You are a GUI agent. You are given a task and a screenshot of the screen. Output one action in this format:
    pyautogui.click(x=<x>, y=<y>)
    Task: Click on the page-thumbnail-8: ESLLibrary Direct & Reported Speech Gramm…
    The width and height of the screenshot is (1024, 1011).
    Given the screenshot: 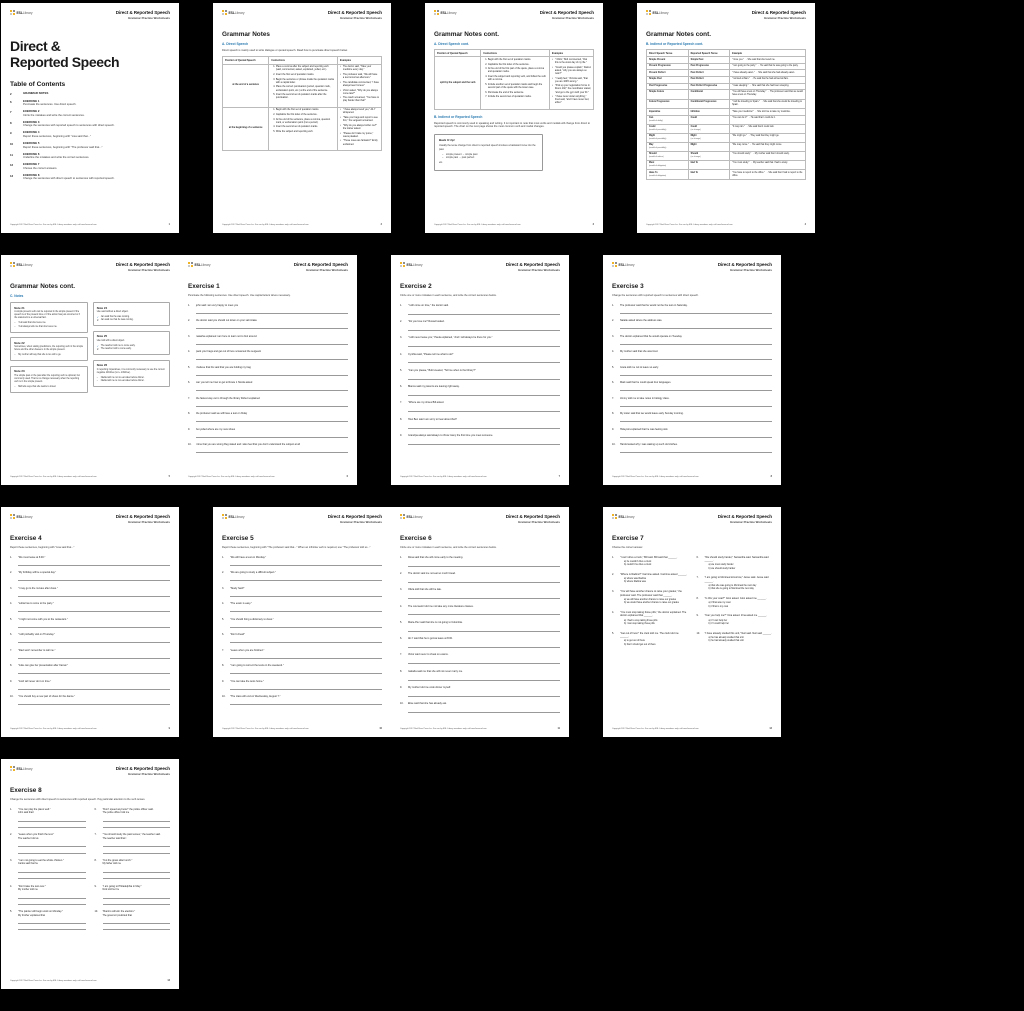 What is the action you would take?
    pyautogui.click(x=692, y=370)
    